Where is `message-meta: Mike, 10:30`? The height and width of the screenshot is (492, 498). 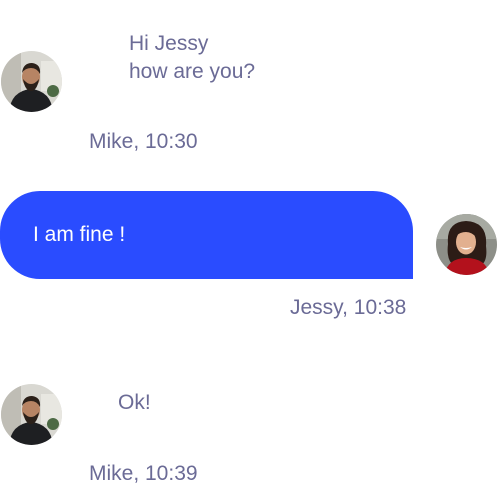 message-meta: Mike, 10:30 is located at coordinates (143, 141).